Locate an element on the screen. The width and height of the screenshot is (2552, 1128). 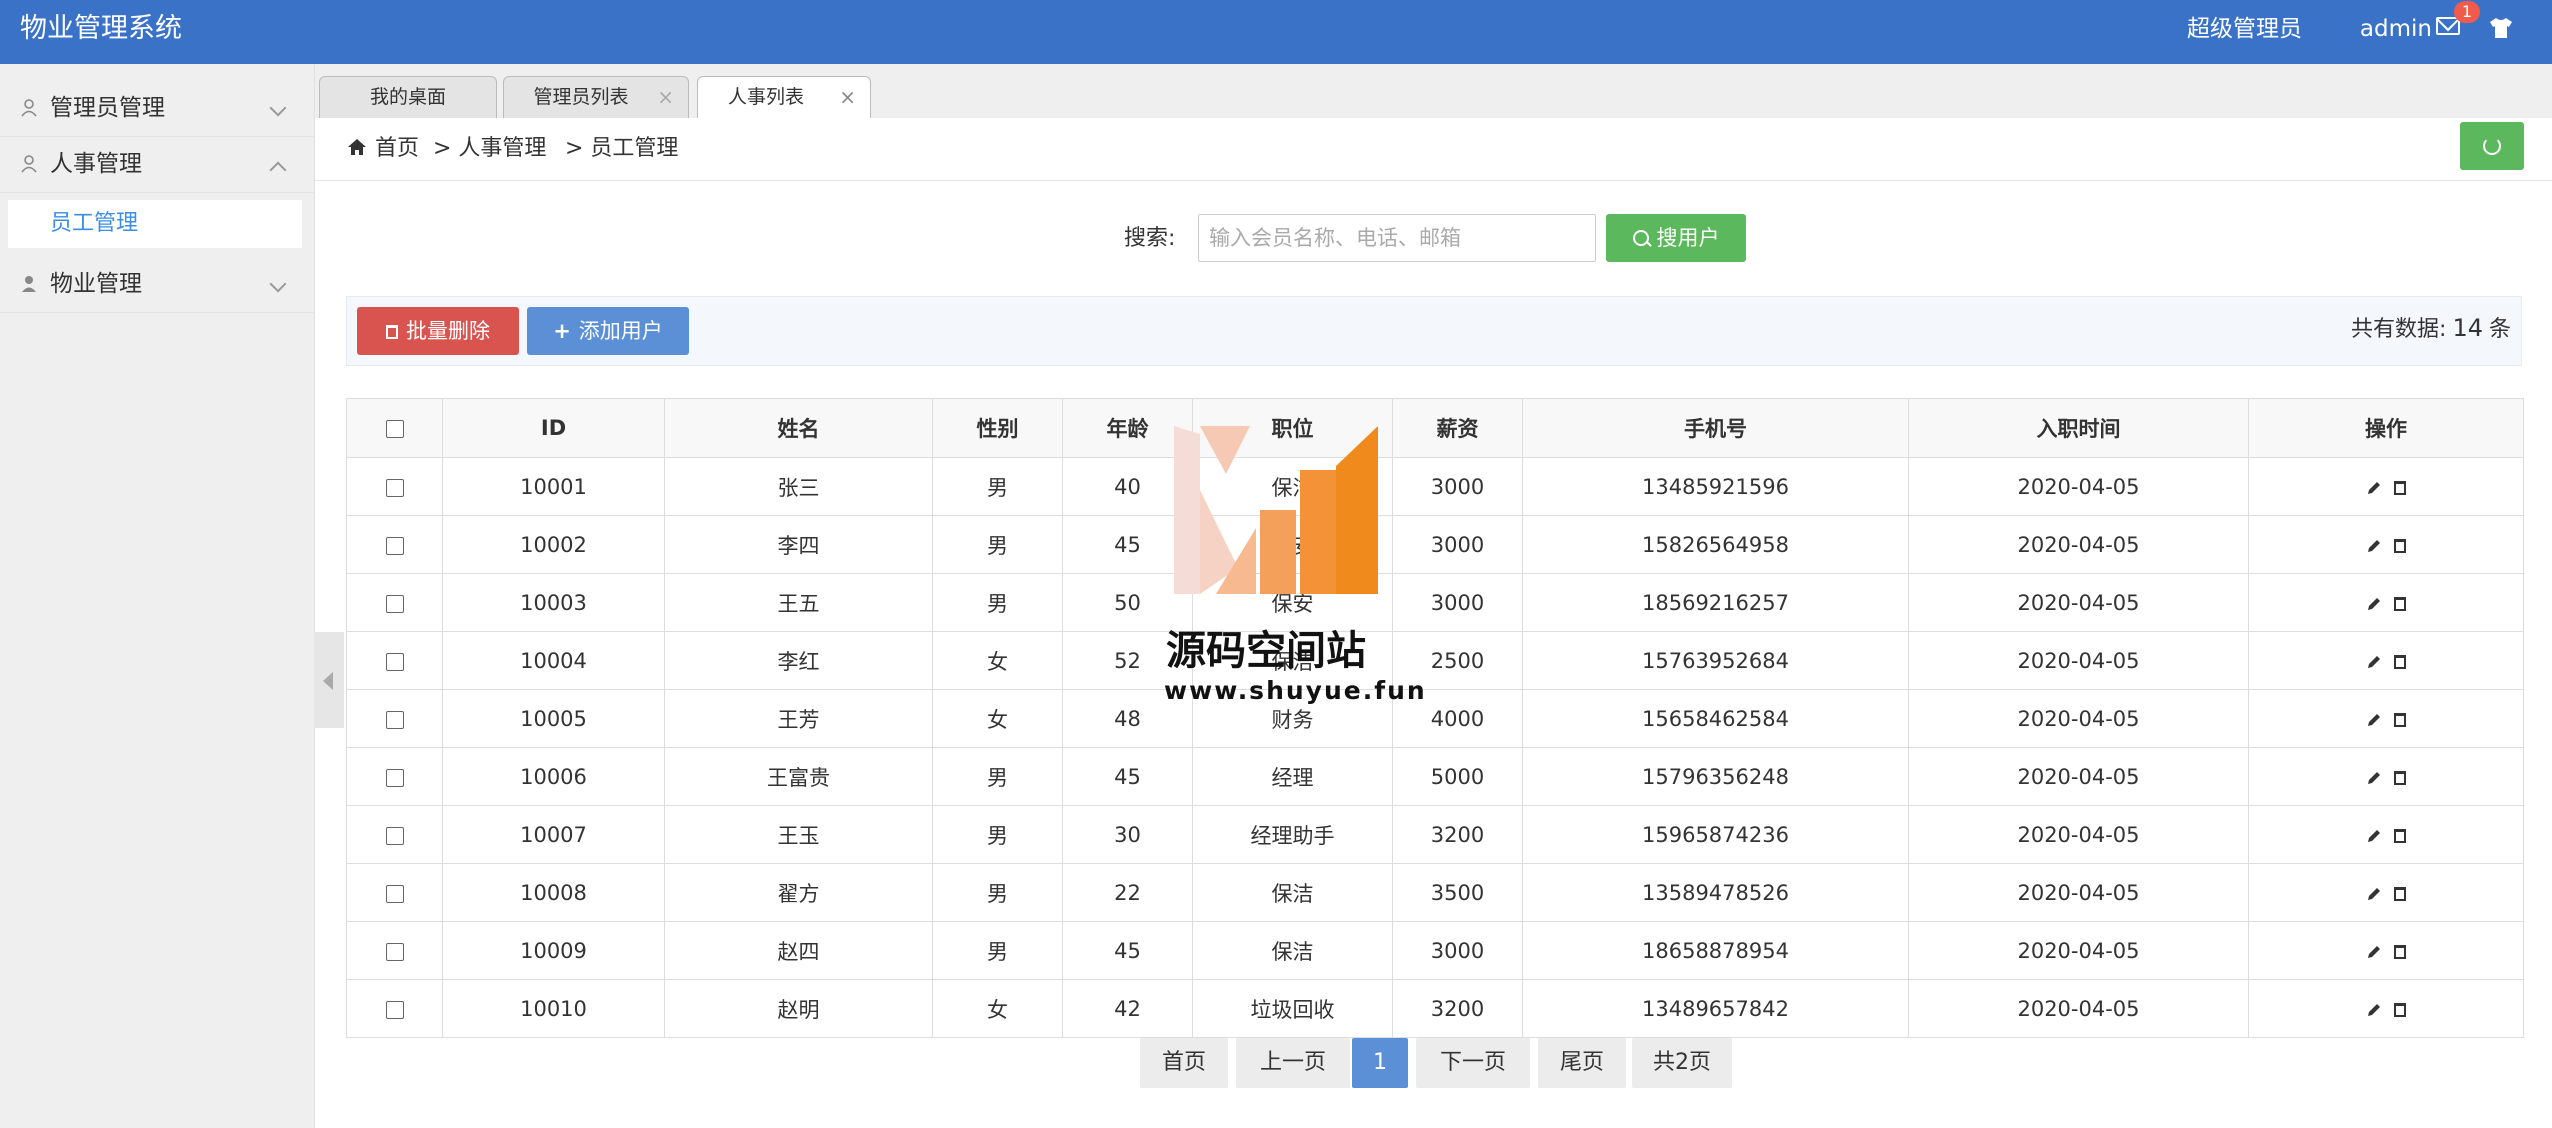
page-last-button: 尾页 is located at coordinates (1582, 1063).